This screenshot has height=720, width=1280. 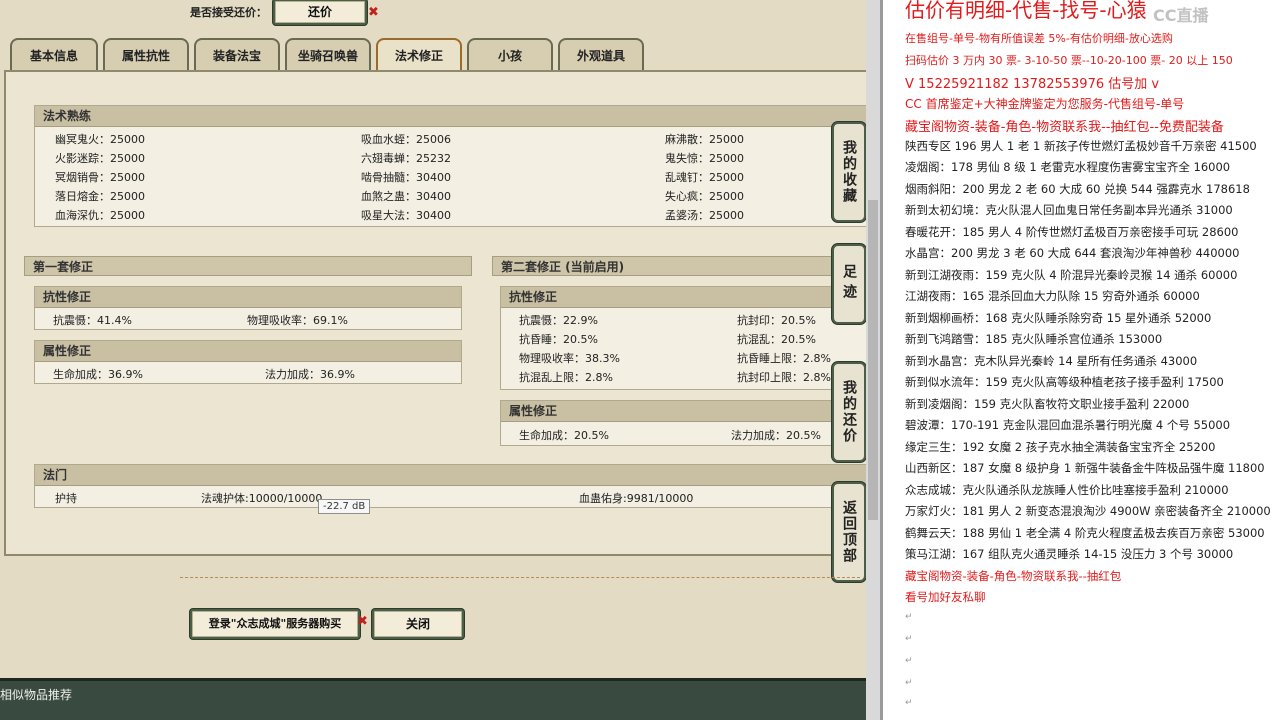 What do you see at coordinates (36, 694) in the screenshot?
I see `similar-items-label: 相似物品推荐` at bounding box center [36, 694].